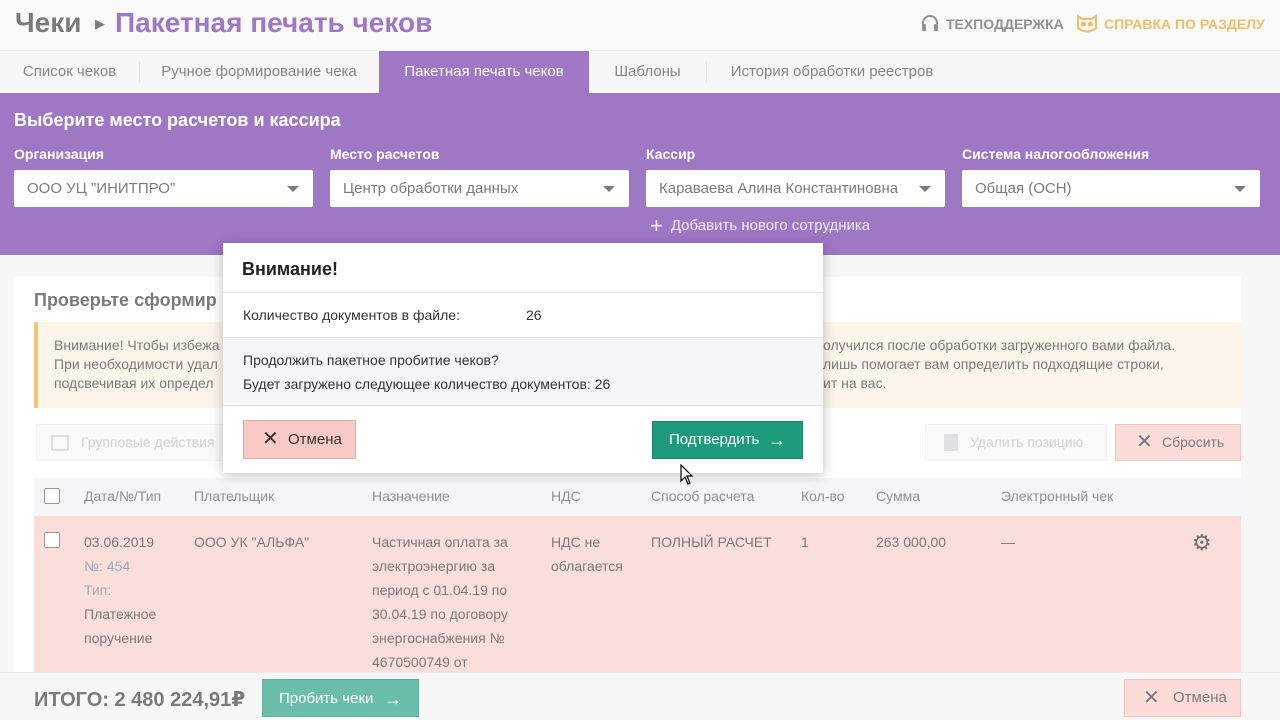 This screenshot has height=720, width=1280. I want to click on mouse-cursor-icon, so click(687, 474).